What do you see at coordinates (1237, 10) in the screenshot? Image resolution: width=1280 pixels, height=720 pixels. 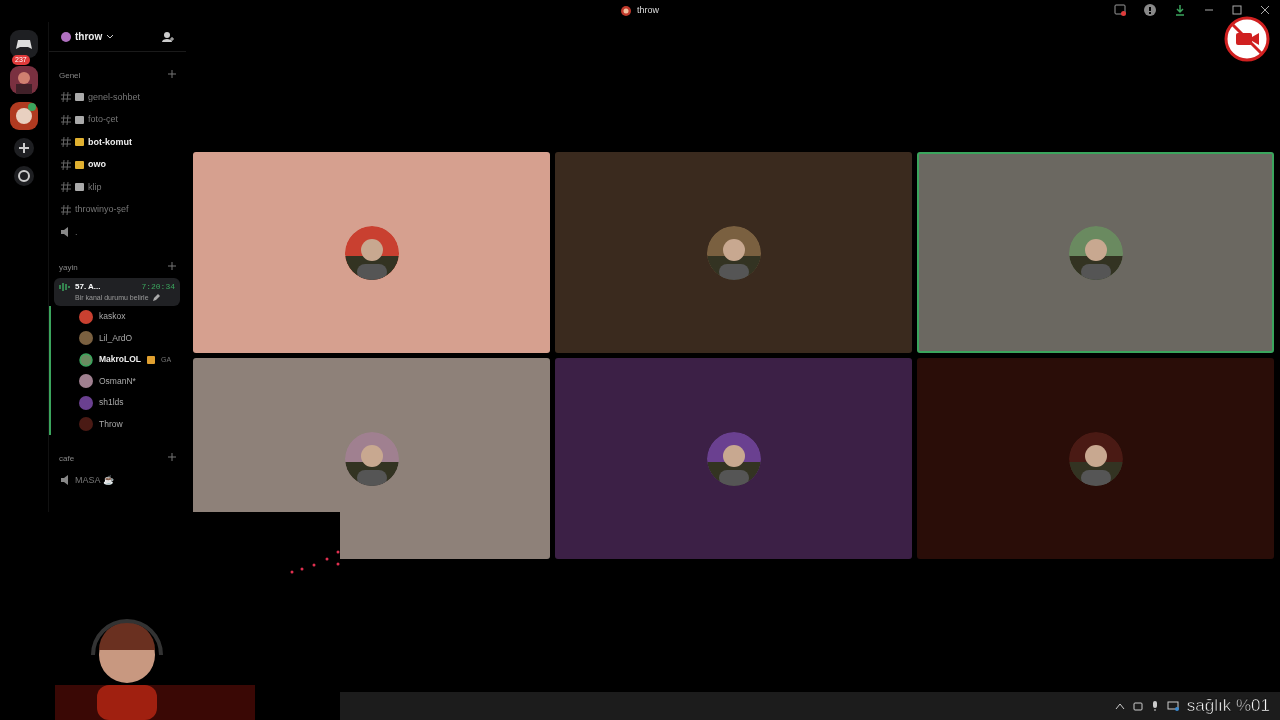 I see `maximize-icon` at bounding box center [1237, 10].